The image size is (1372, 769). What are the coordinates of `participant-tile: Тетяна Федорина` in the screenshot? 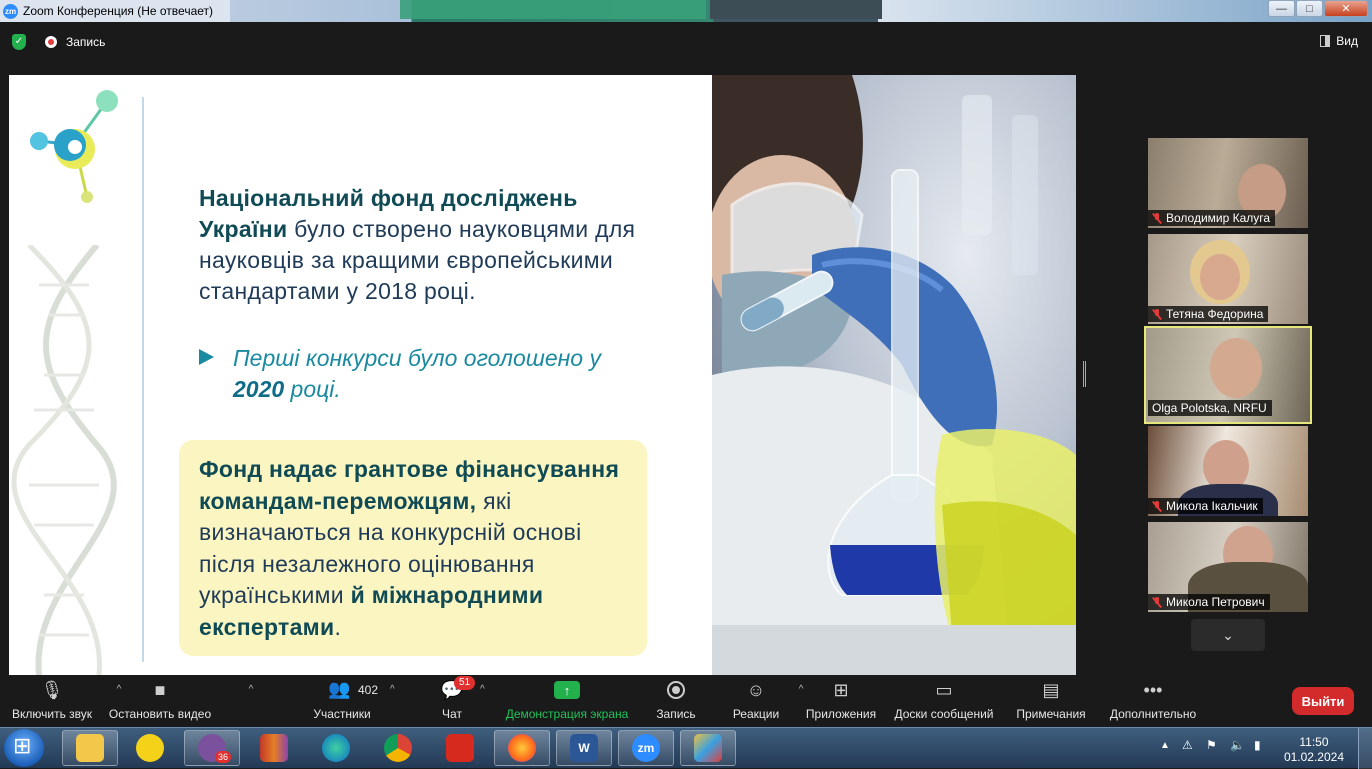 It's located at (1228, 279).